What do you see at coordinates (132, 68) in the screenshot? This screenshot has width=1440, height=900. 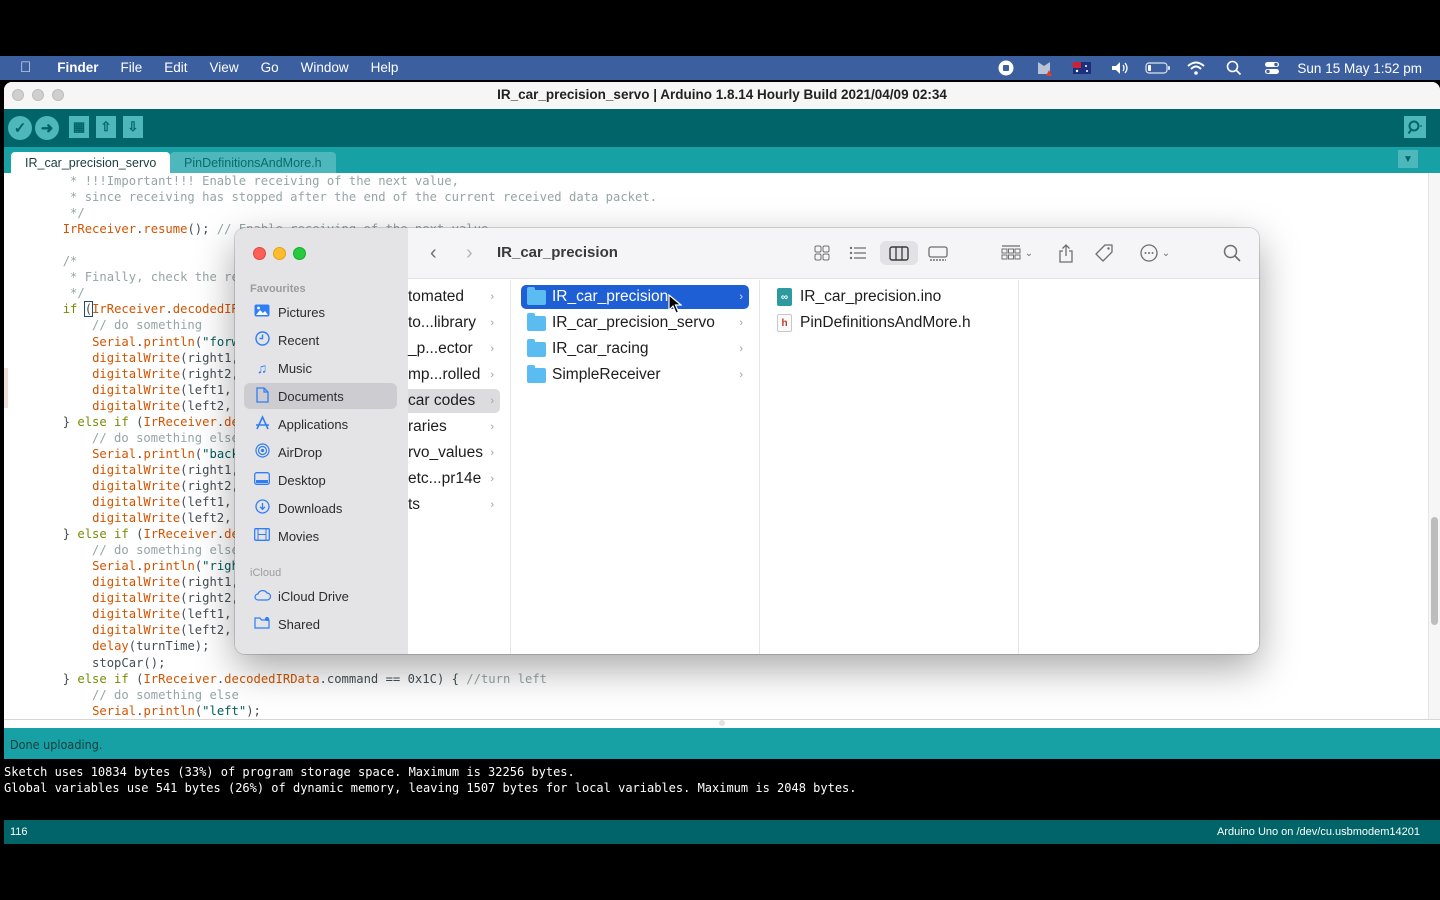 I see `menu-file: File` at bounding box center [132, 68].